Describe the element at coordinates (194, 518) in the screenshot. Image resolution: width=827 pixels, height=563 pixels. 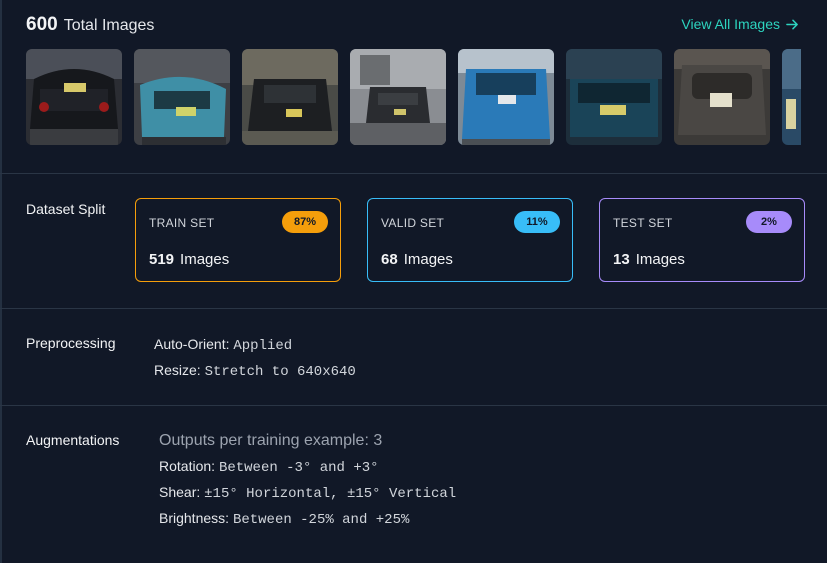
I see `augmentation-key: Brightness:` at that location.